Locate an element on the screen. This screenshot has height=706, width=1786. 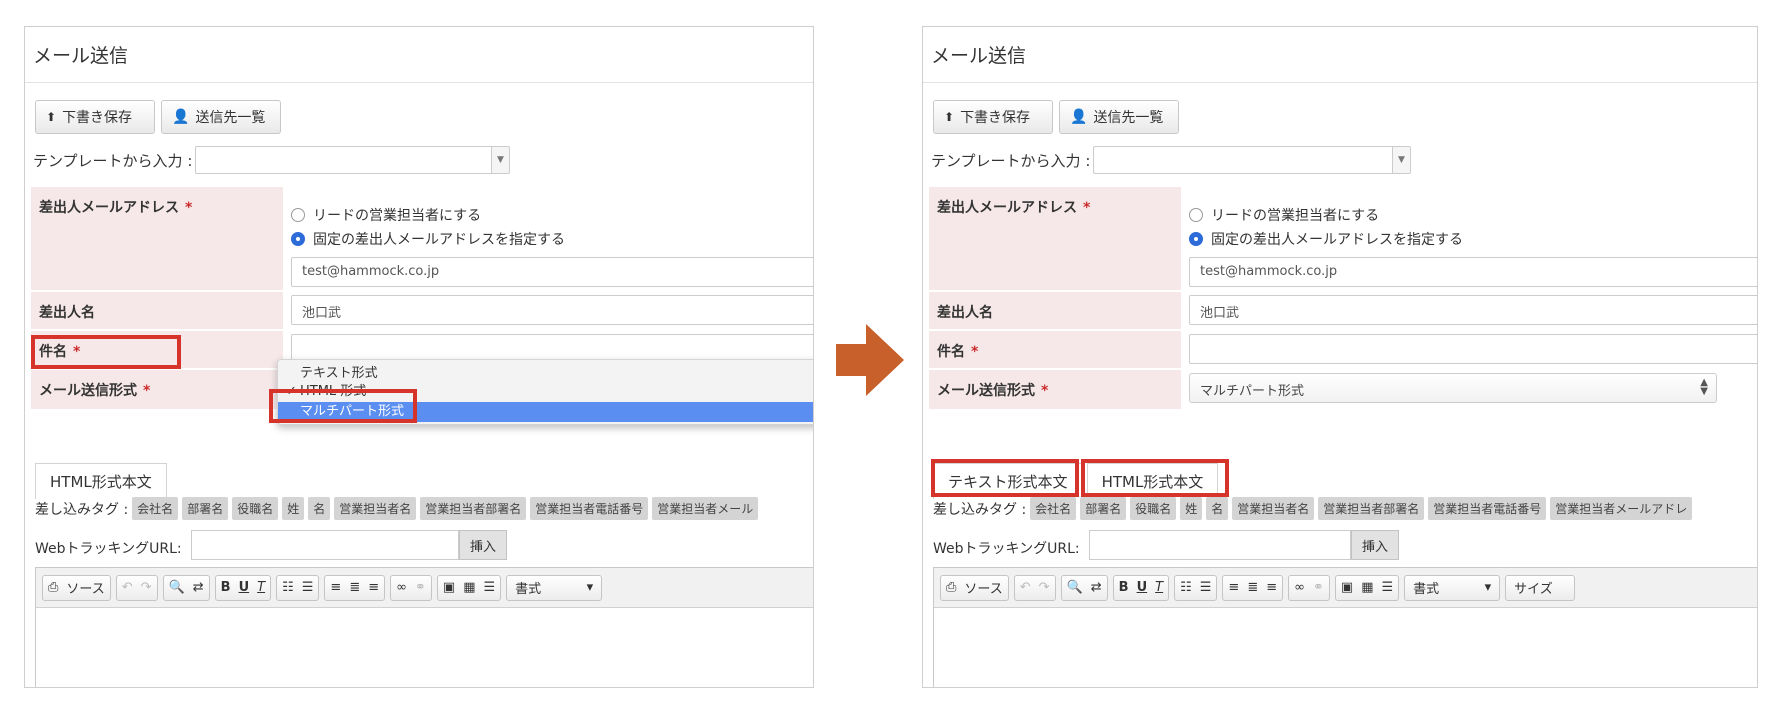
updown-arrow-icon: ▲ ▼ is located at coordinates (1704, 387).